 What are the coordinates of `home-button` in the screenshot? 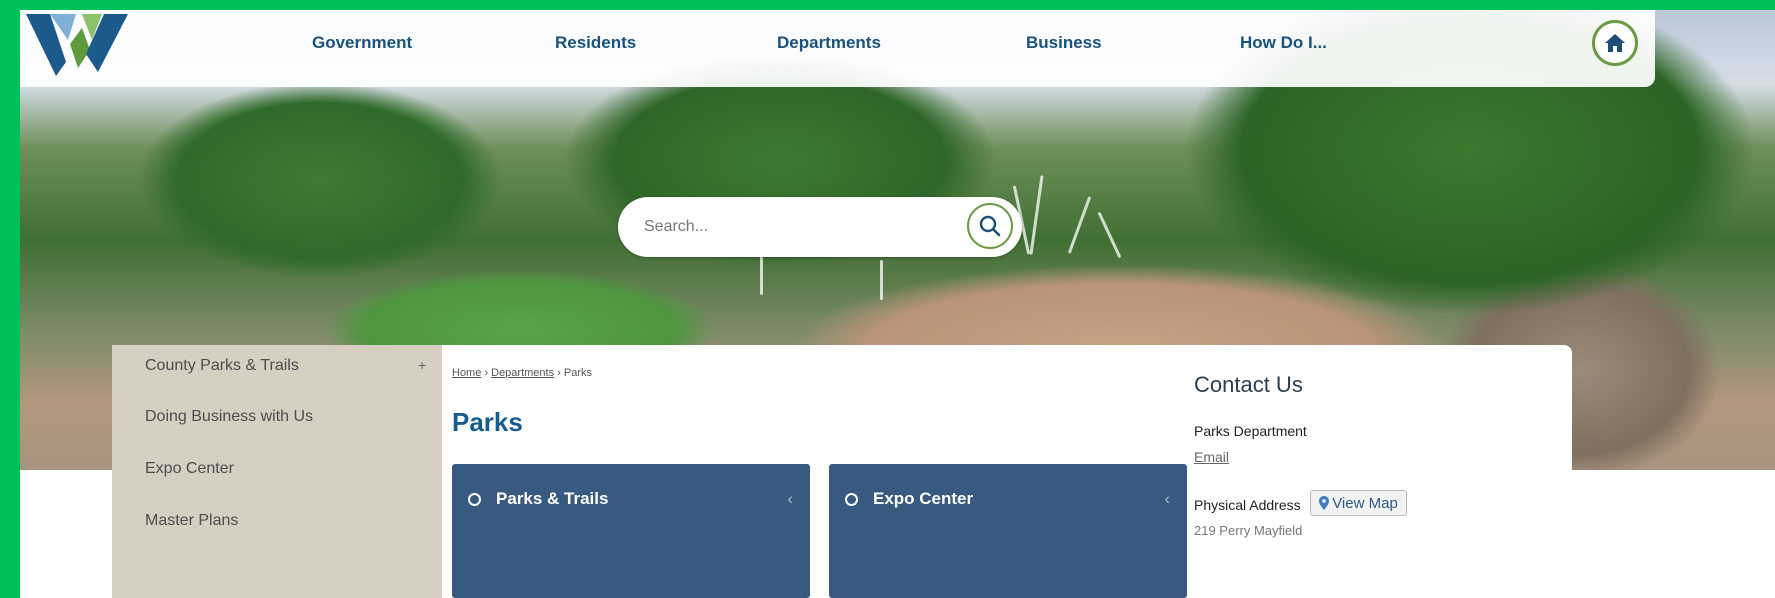 It's located at (1615, 43).